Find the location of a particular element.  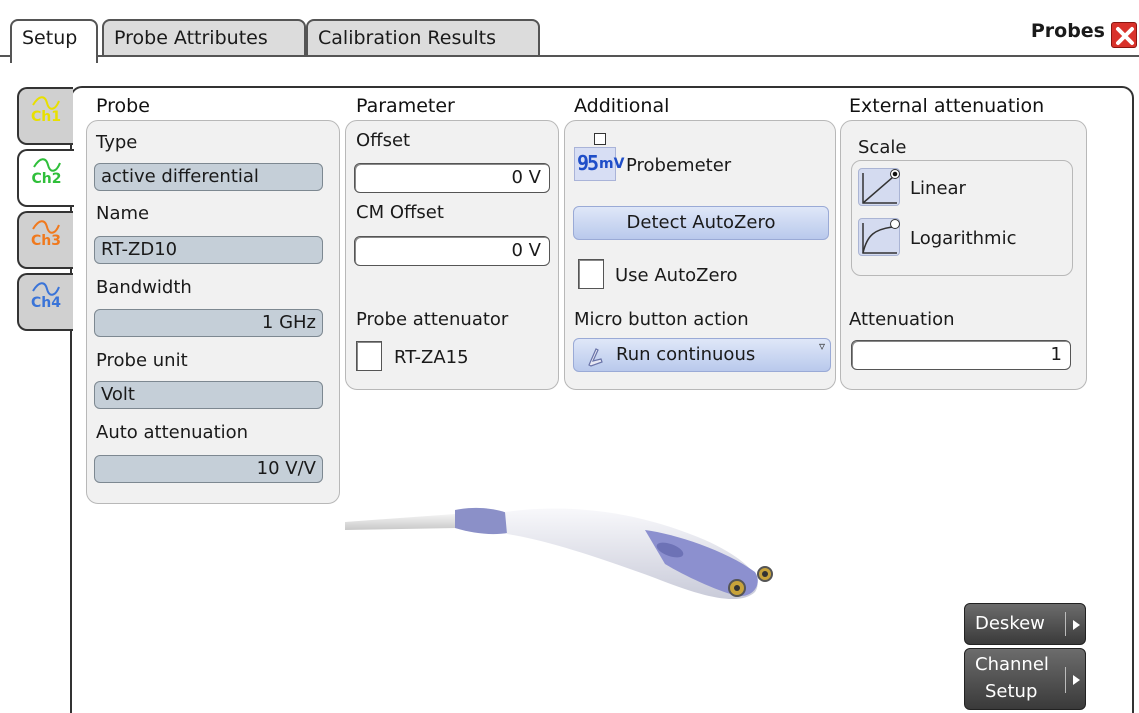

tab-probe-attributes-label: Probe Attributes is located at coordinates (191, 38).